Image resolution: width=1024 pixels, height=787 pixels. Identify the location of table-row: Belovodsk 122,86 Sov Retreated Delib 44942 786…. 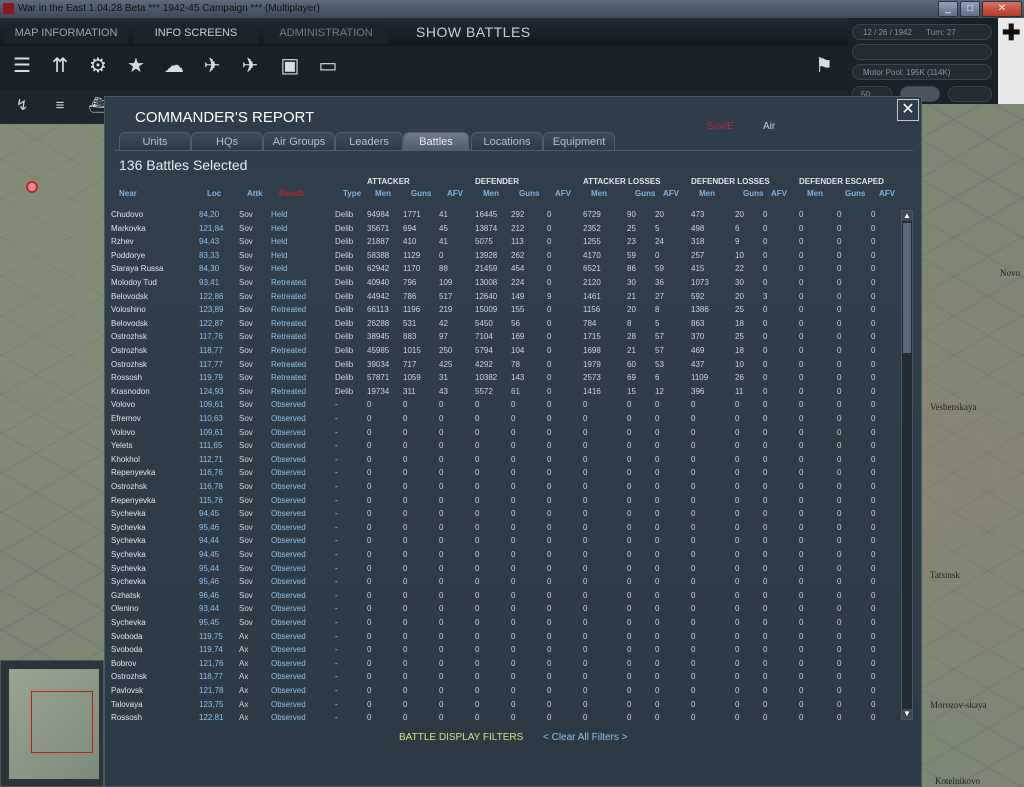
(505, 296).